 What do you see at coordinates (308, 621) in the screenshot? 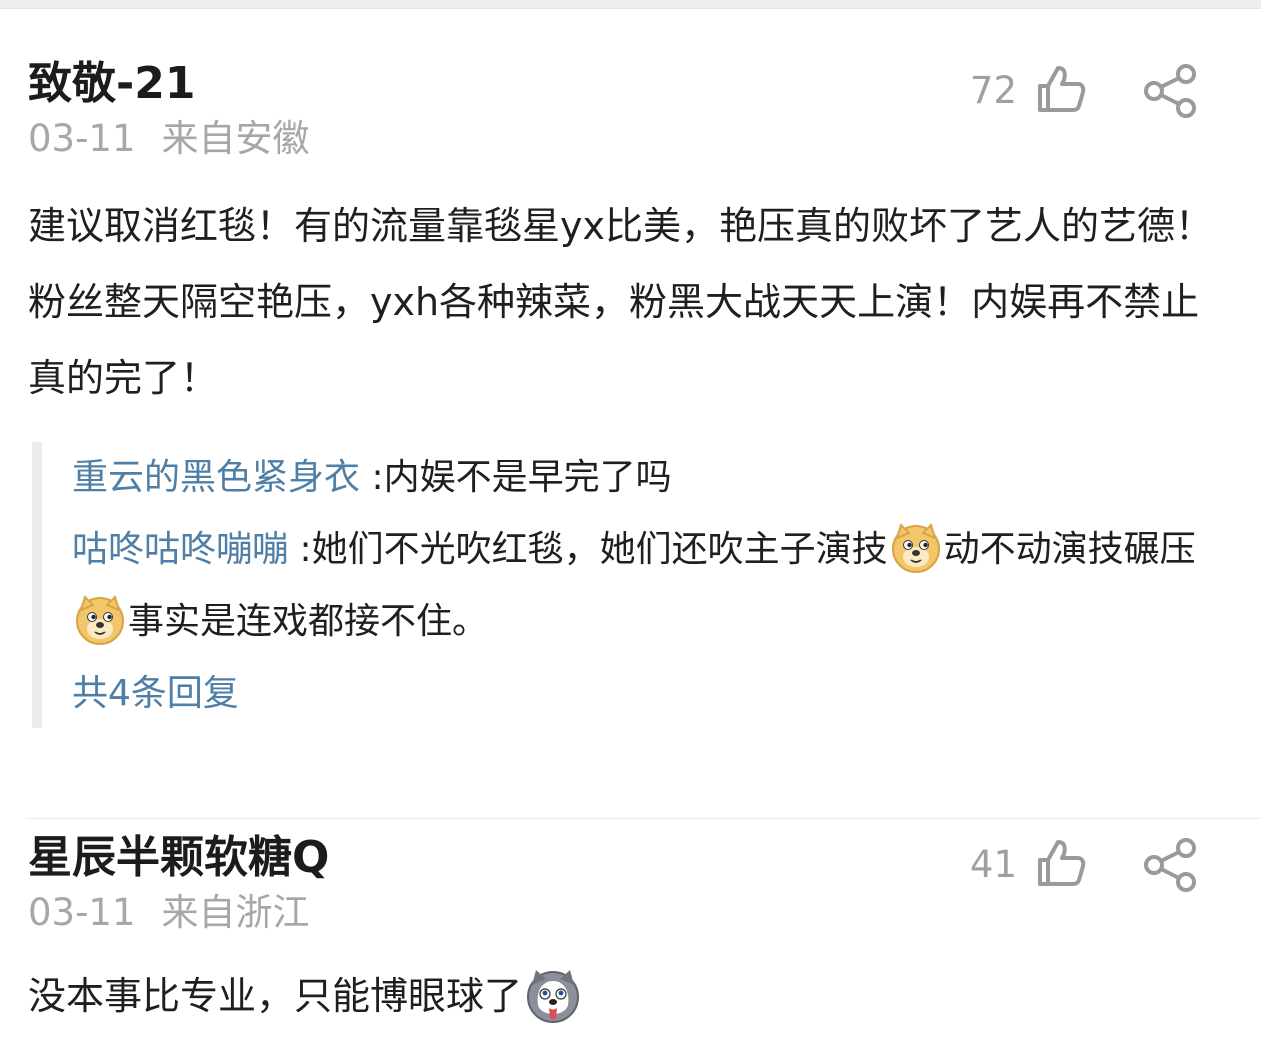
I see `reply-text: 事实是连戏都接不住。` at bounding box center [308, 621].